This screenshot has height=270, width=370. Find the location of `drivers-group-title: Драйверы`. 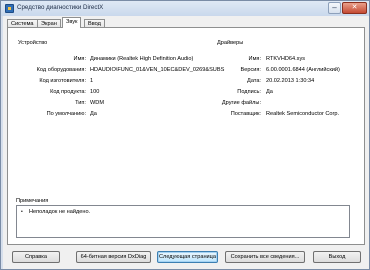

drivers-group-title: Драйверы is located at coordinates (230, 43).